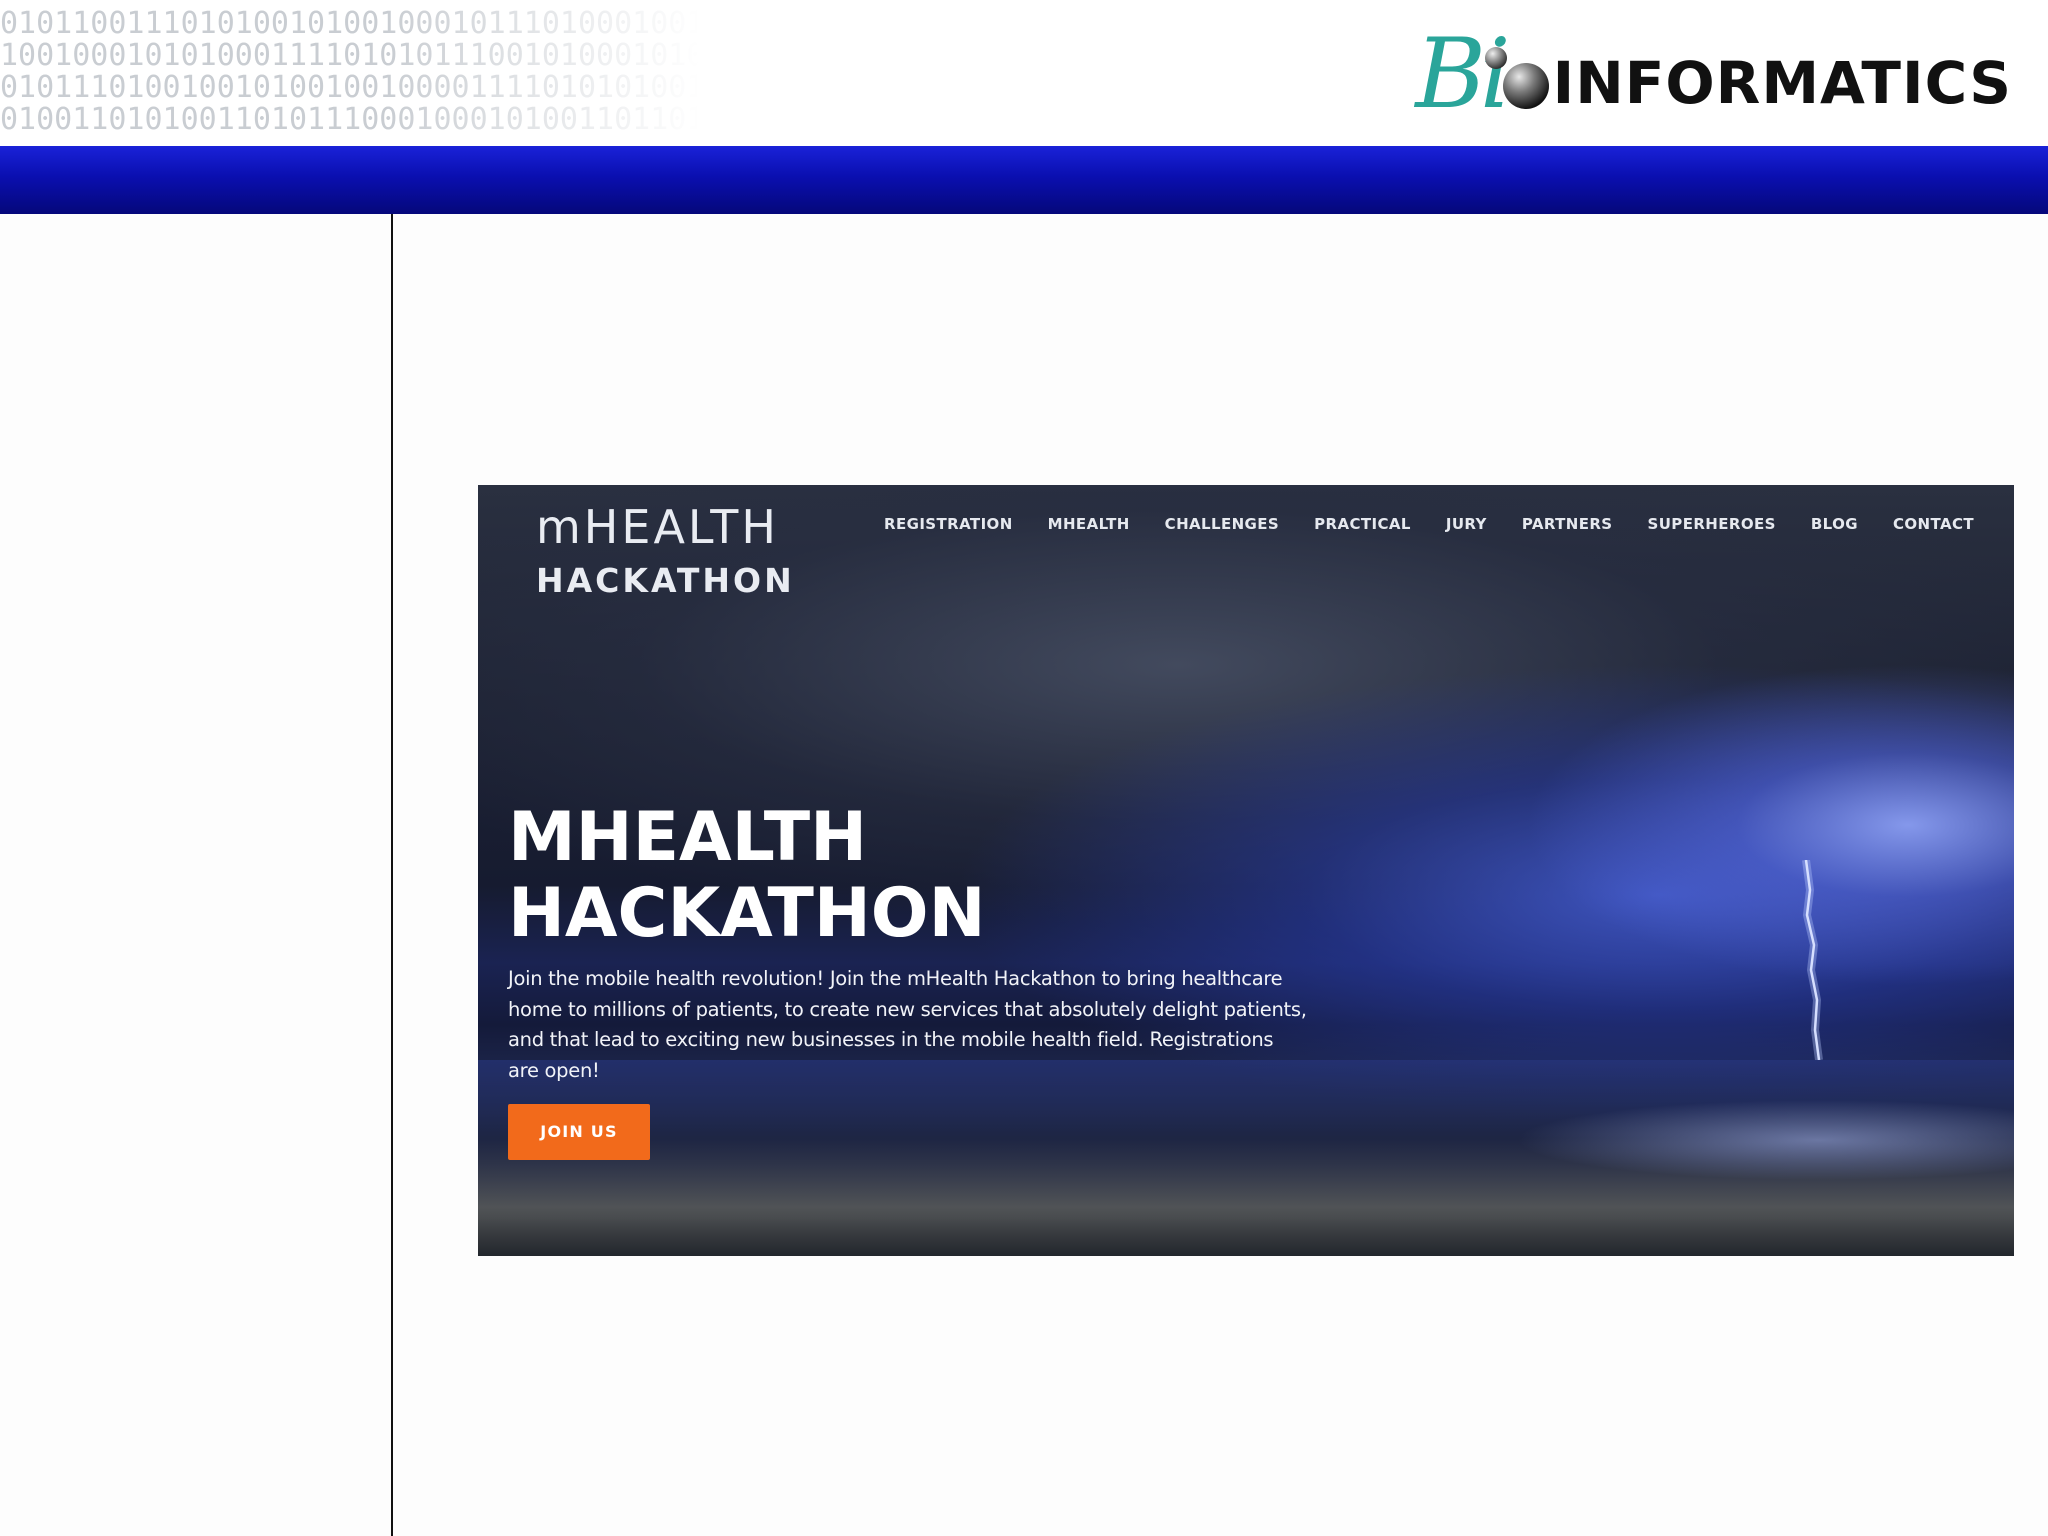 This screenshot has height=1536, width=2048. I want to click on vertical-divider, so click(392, 875).